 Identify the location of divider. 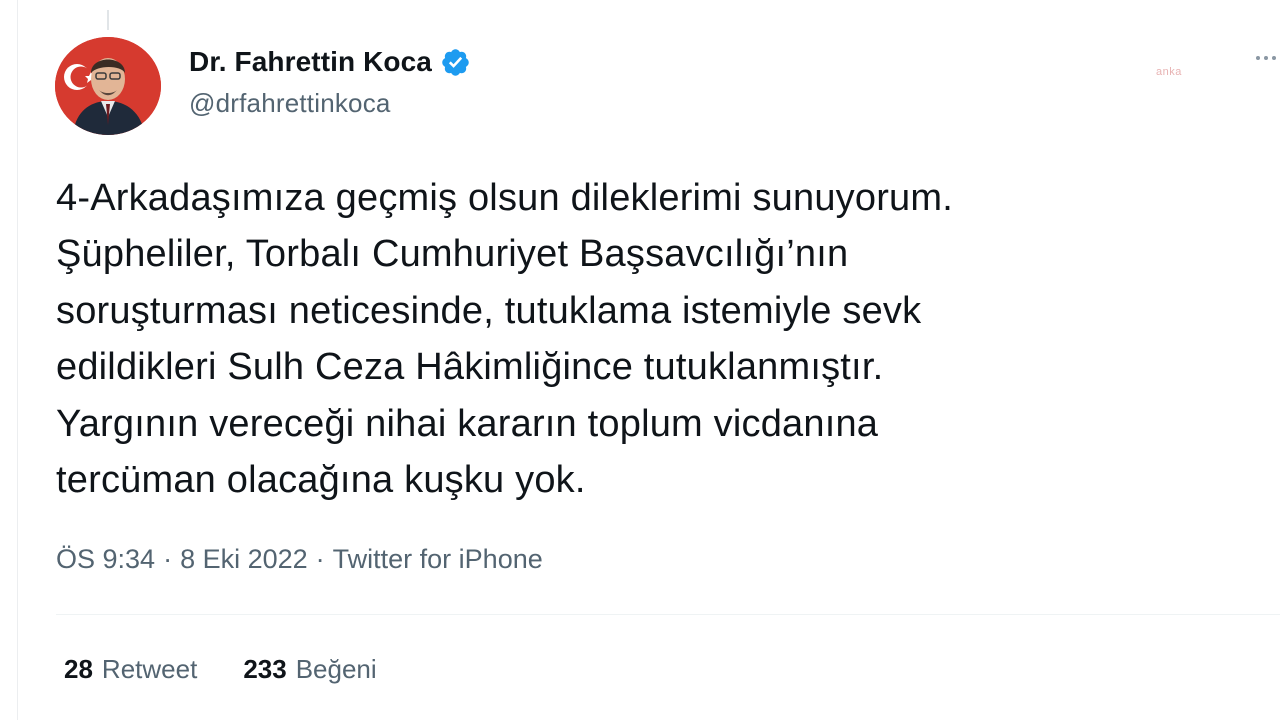
(668, 614).